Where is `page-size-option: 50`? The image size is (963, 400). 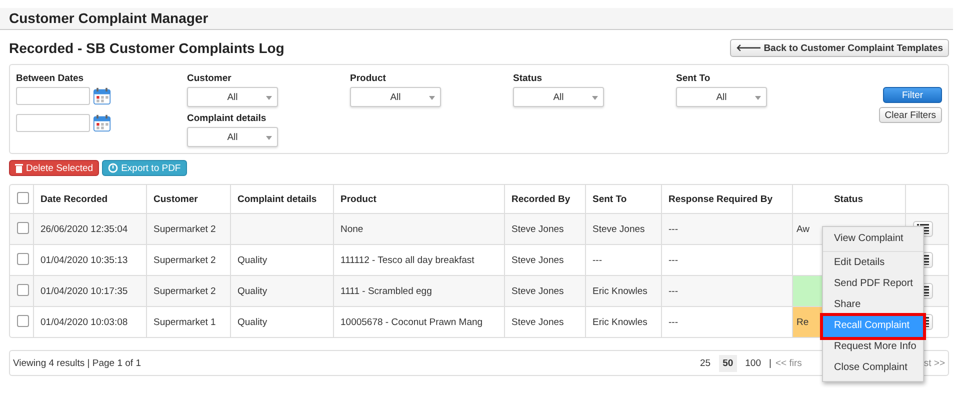
page-size-option: 50 is located at coordinates (728, 363).